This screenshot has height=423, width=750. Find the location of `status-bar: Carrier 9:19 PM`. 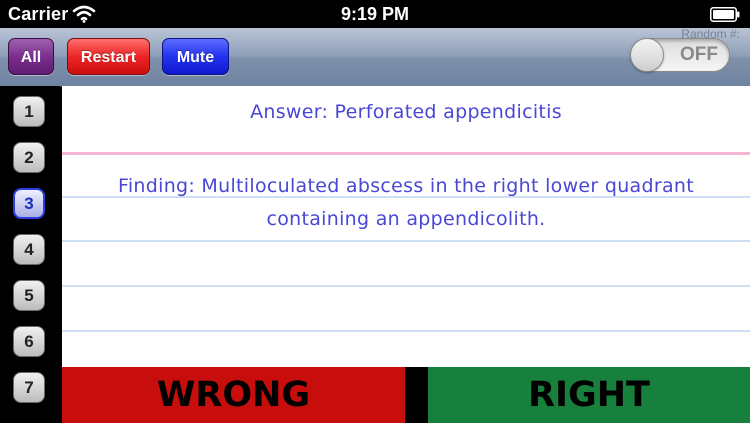

status-bar: Carrier 9:19 PM is located at coordinates (375, 14).